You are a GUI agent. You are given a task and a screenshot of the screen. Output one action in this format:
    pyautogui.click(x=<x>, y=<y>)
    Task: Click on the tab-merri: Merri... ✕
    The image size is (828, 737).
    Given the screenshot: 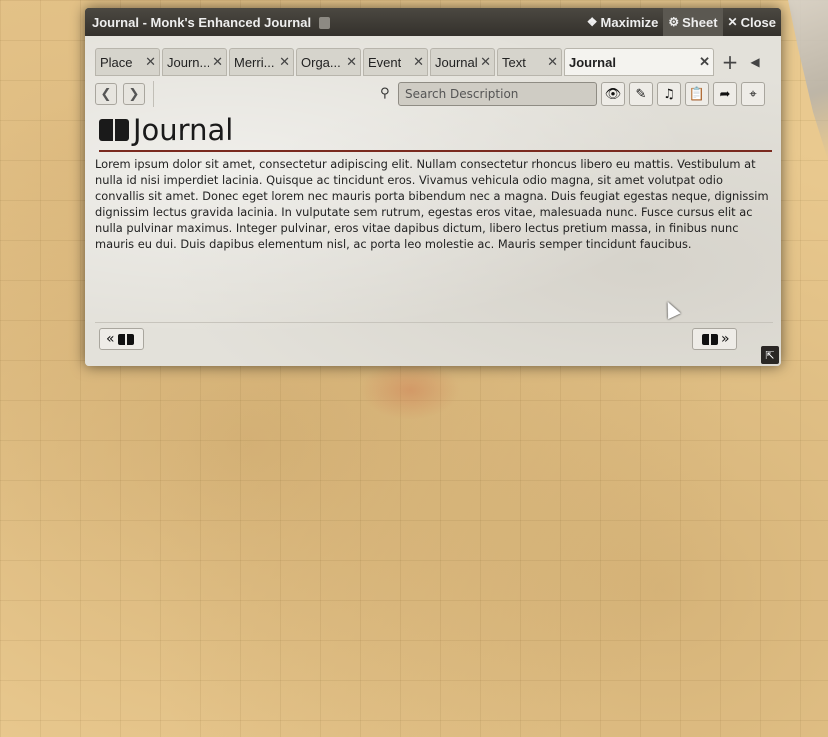 What is the action you would take?
    pyautogui.click(x=261, y=62)
    